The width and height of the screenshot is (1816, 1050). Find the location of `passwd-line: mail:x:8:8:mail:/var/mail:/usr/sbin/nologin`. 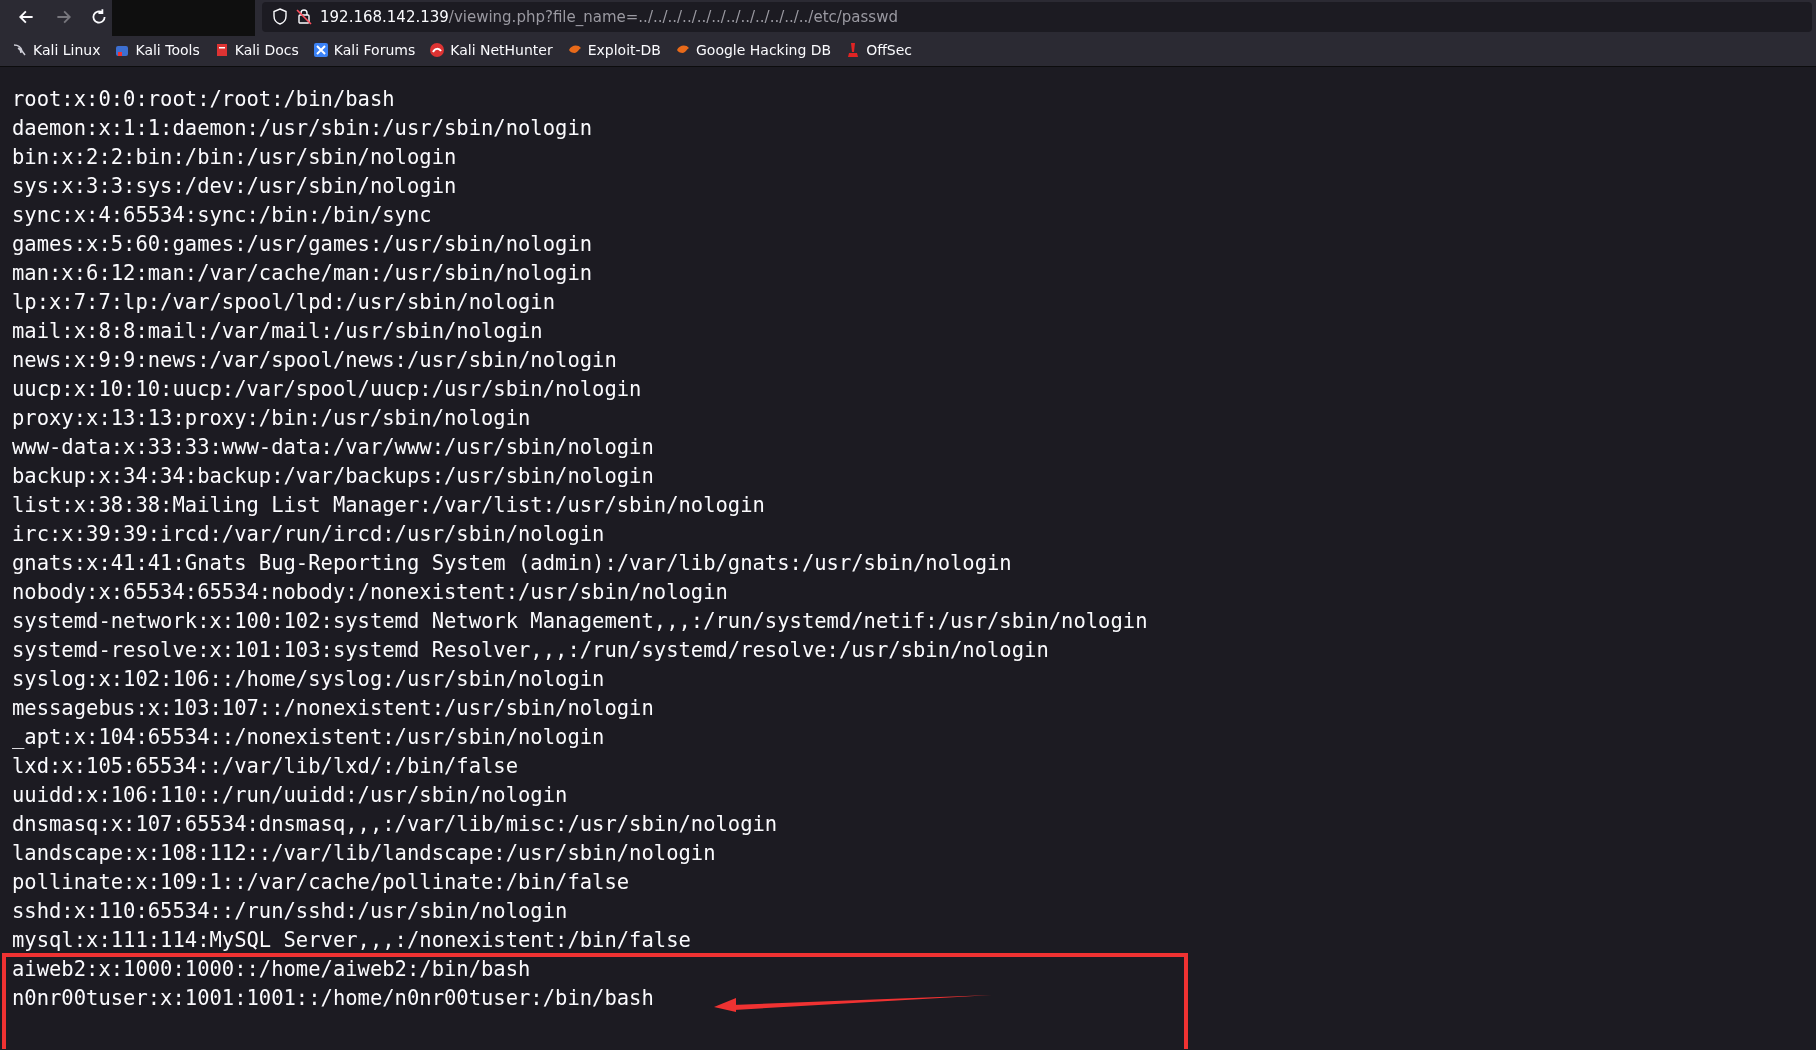

passwd-line: mail:x:8:8:mail:/var/mail:/usr/sbin/nologin is located at coordinates (277, 331).